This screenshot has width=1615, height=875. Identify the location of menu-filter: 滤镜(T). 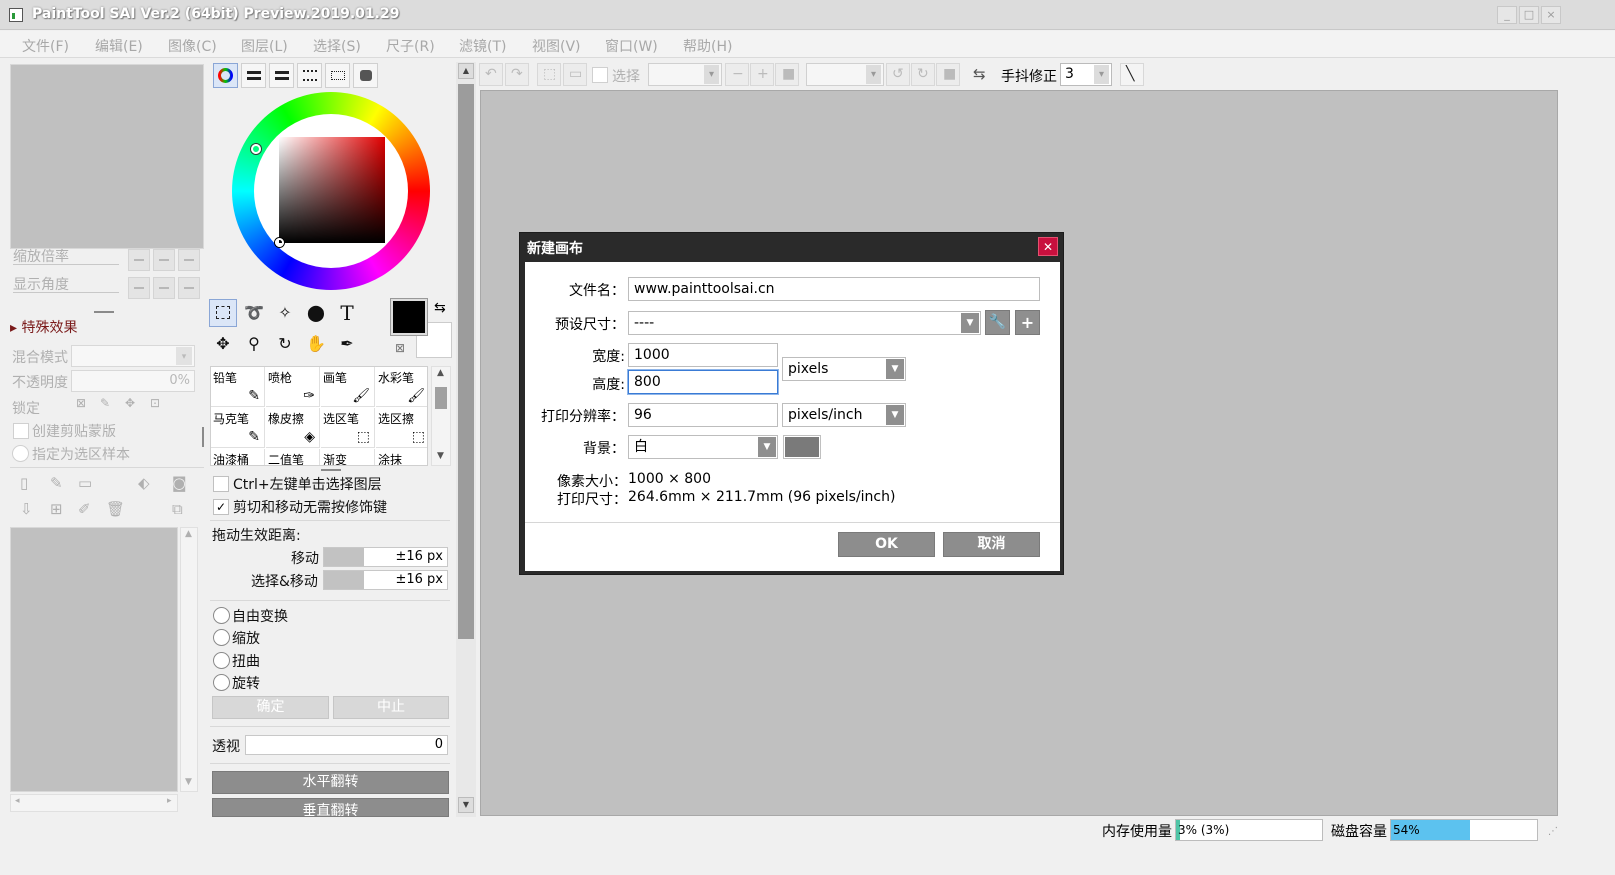
(482, 46).